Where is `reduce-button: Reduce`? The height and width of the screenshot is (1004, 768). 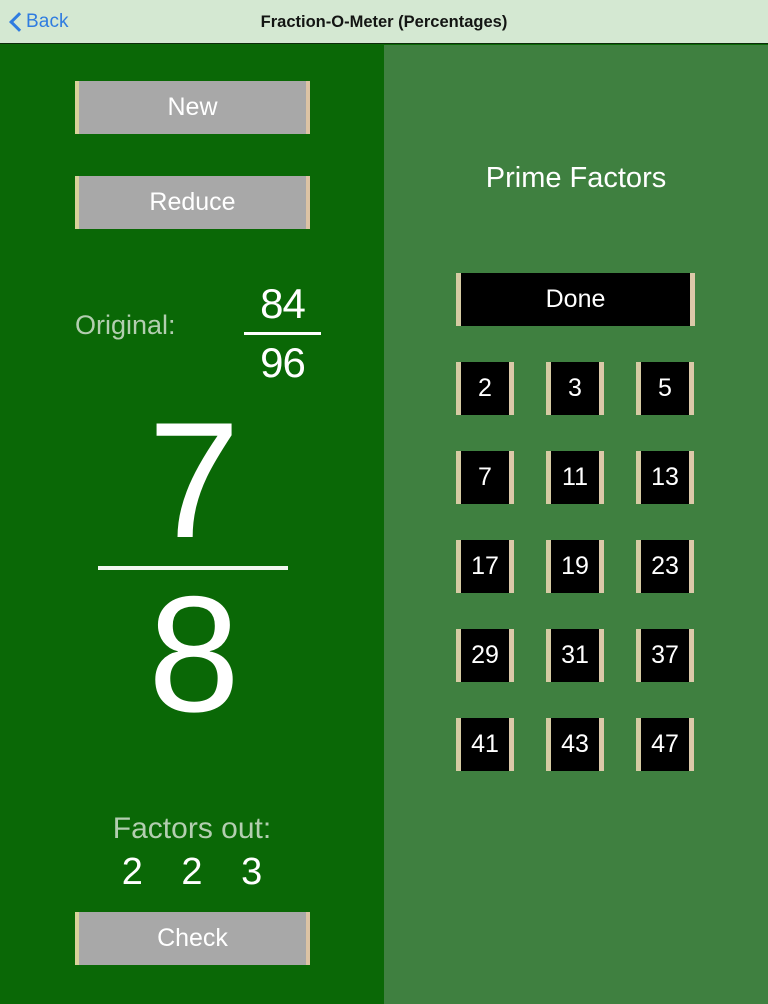 reduce-button: Reduce is located at coordinates (192, 202).